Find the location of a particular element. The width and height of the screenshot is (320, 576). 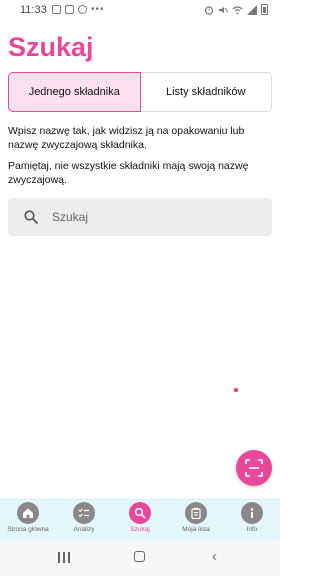

home-button-icon is located at coordinates (139, 556).